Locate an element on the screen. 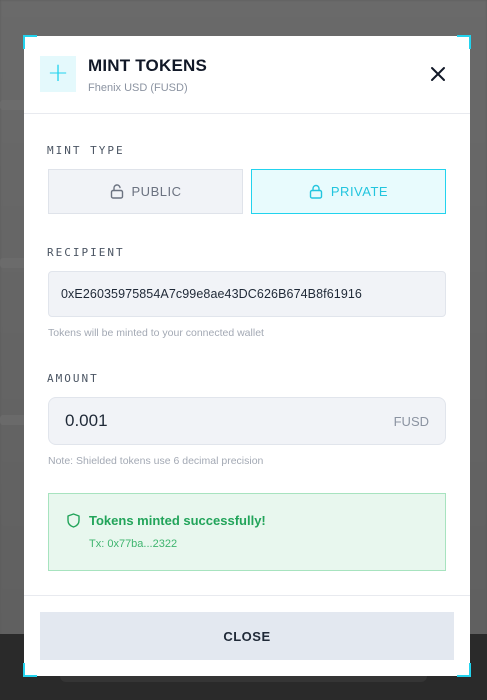 The width and height of the screenshot is (487, 700). amount-field: FUSD is located at coordinates (247, 421).